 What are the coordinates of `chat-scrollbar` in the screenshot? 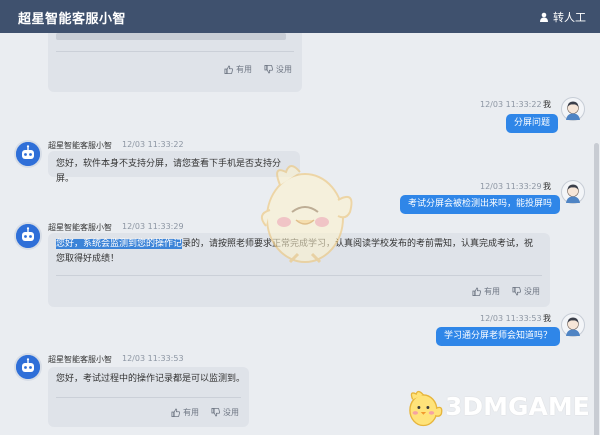 It's located at (596, 289).